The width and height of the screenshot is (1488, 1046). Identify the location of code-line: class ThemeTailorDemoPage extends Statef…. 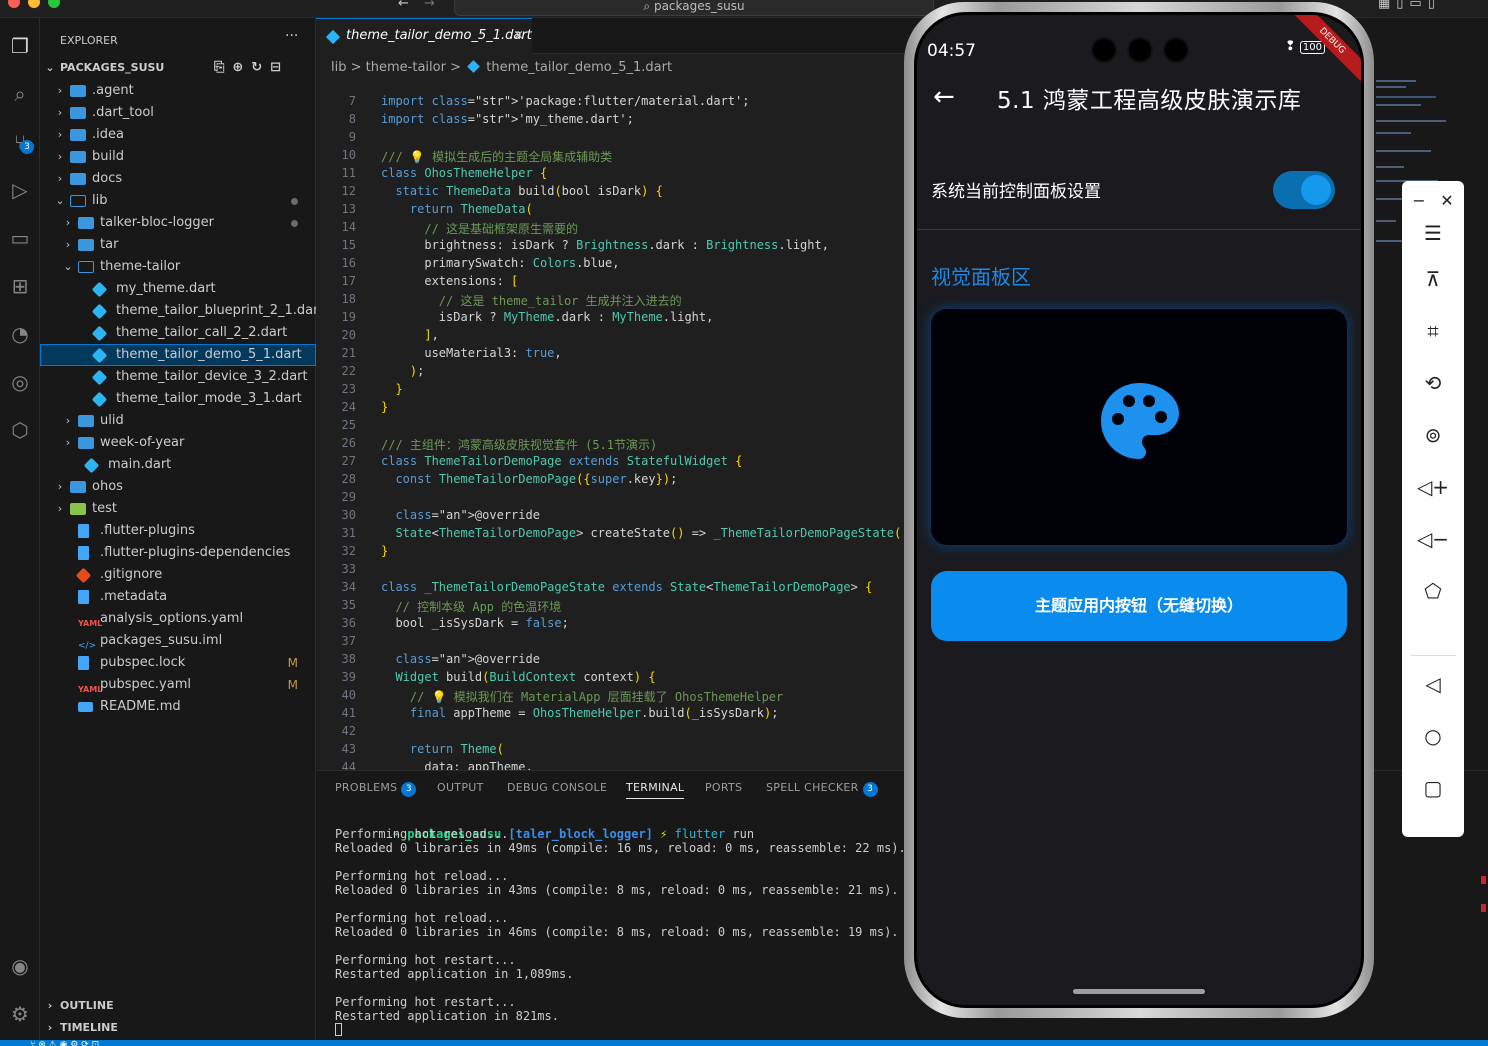
(562, 461).